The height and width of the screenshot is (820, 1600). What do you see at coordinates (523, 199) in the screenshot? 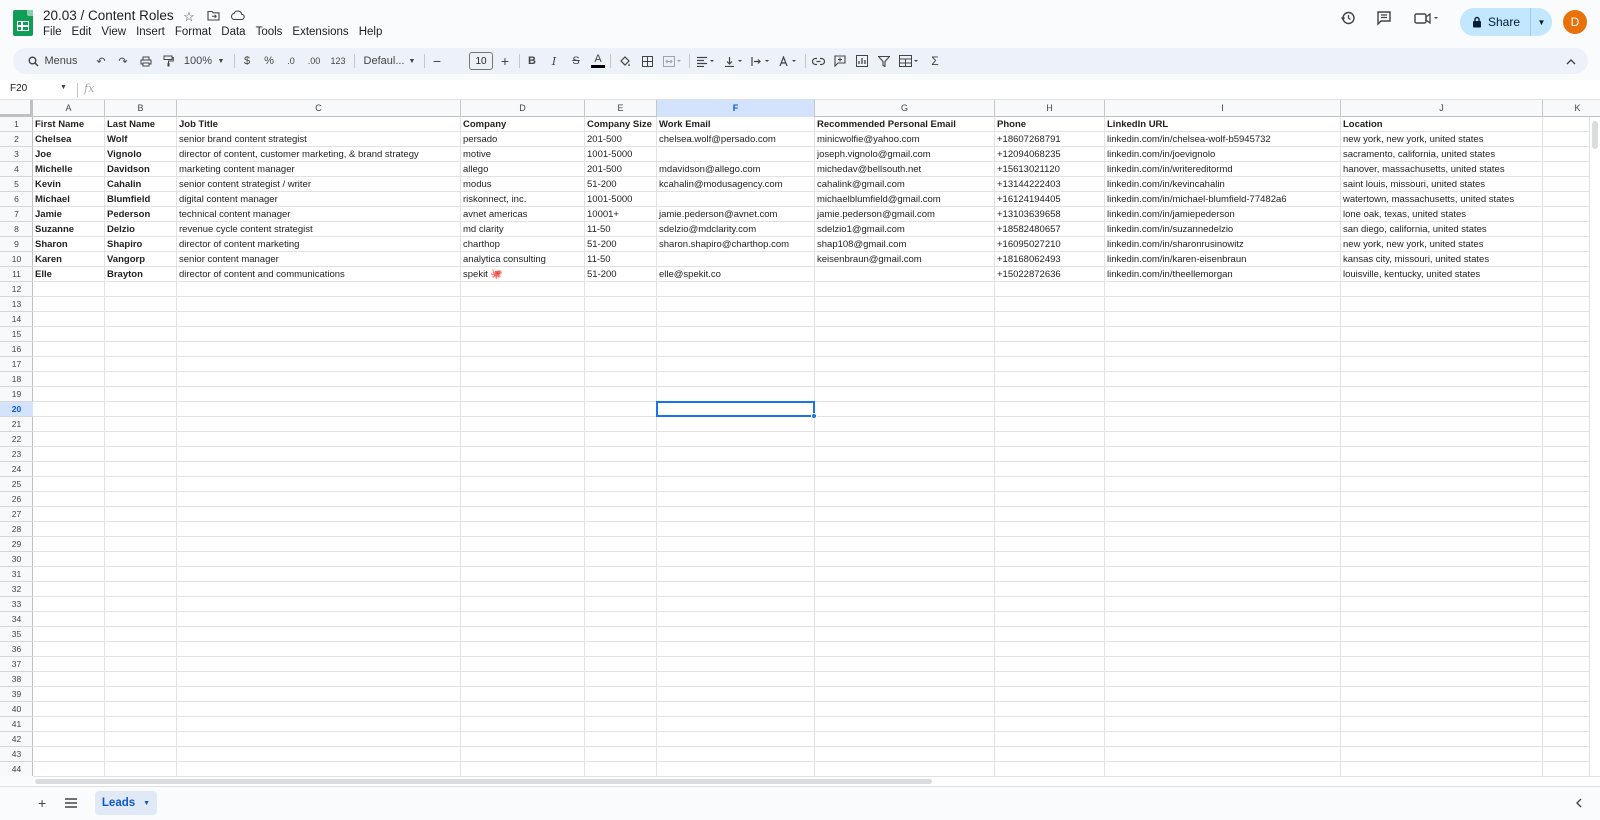
I see `table-cell: riskonnect, inc.` at bounding box center [523, 199].